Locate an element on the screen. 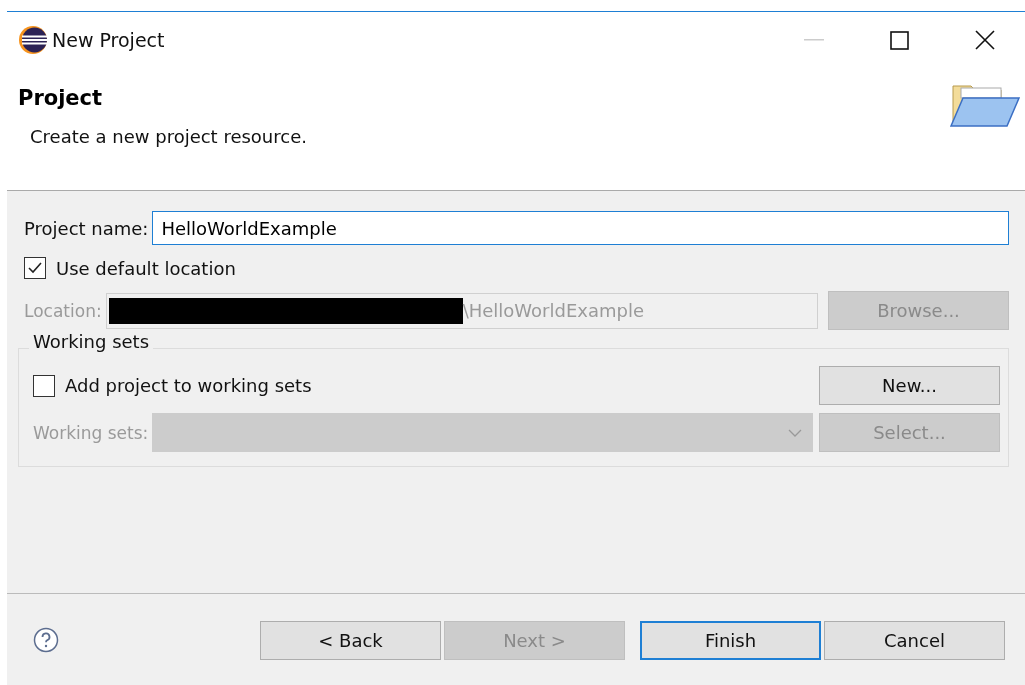 The height and width of the screenshot is (685, 1025). dialog-button: Cancel is located at coordinates (914, 640).